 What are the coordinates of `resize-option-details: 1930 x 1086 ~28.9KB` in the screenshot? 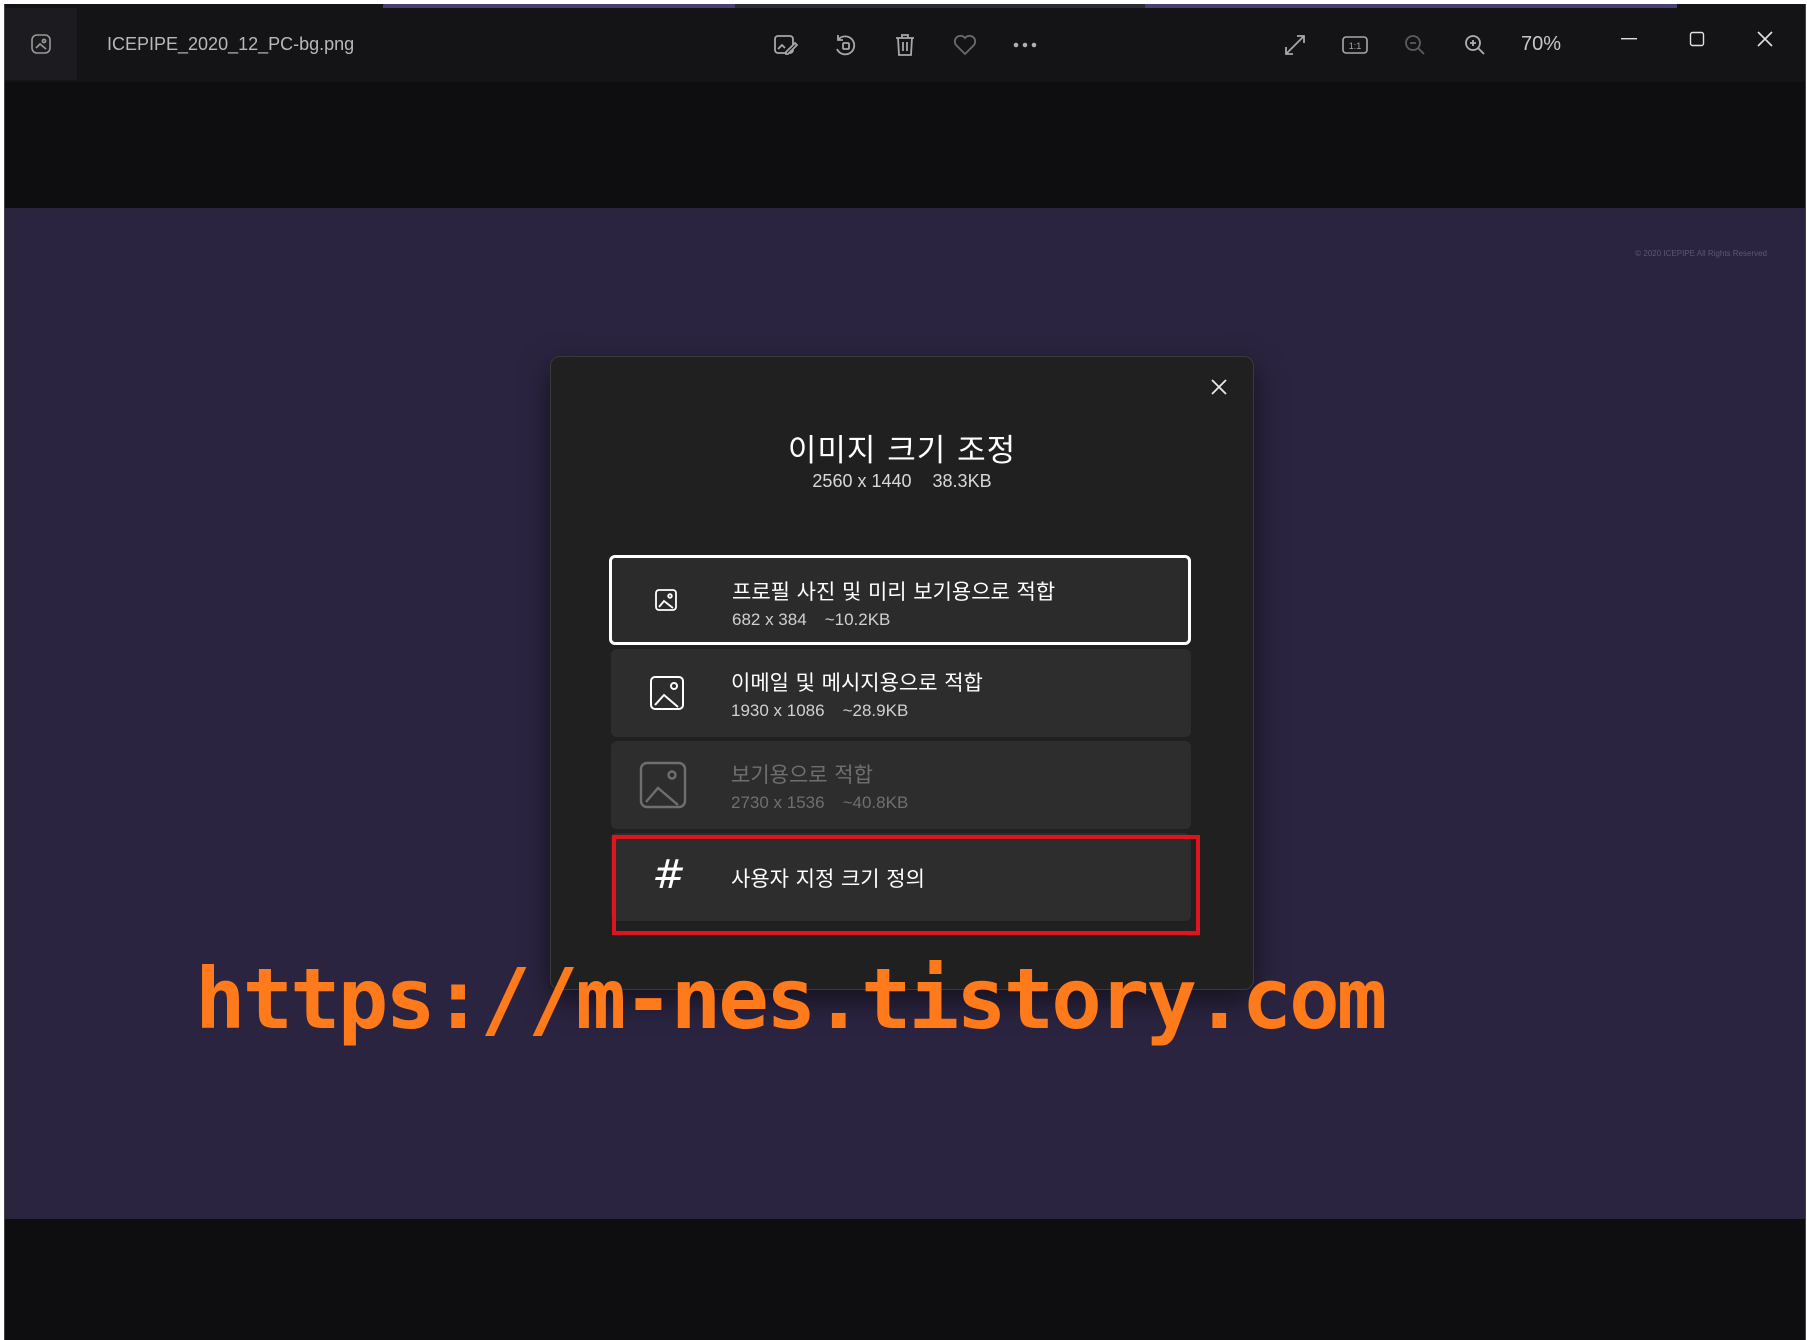 It's located at (819, 711).